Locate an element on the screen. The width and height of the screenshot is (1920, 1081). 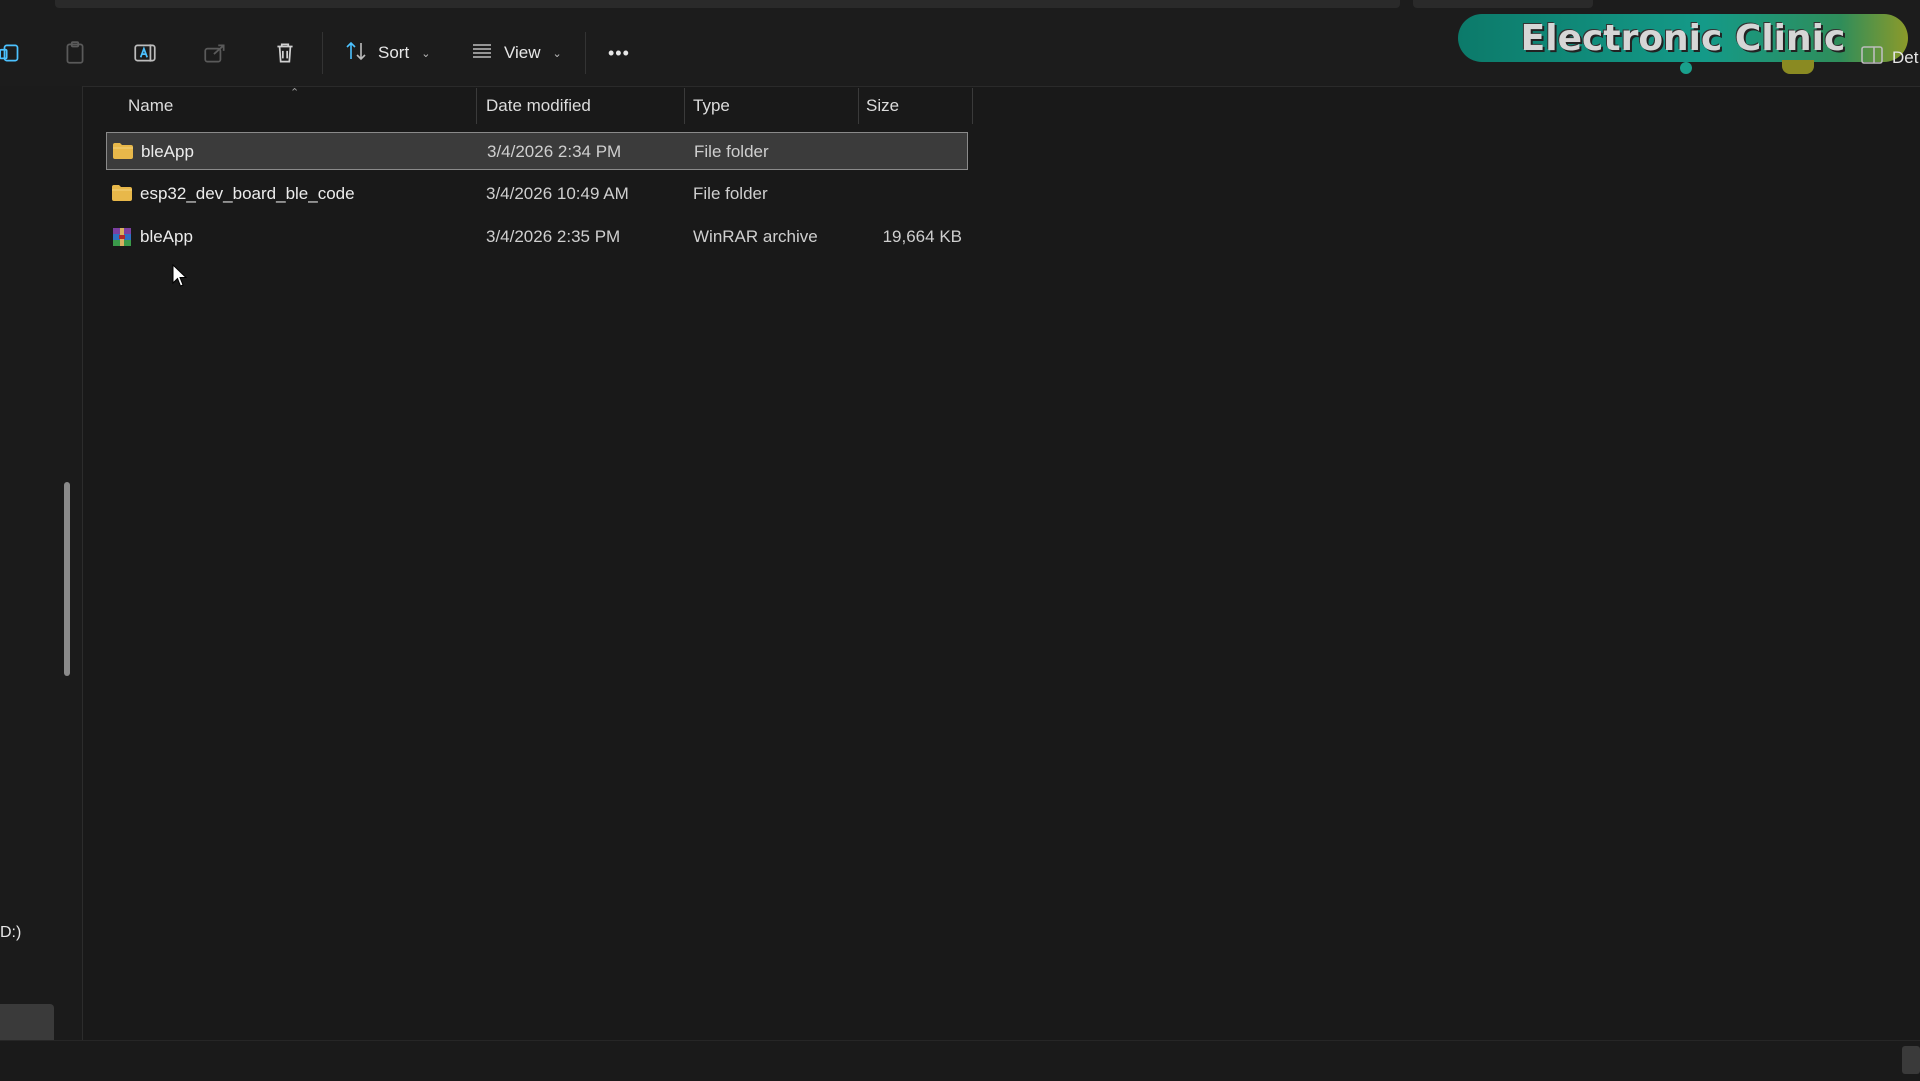
details-view-icon is located at coordinates (1911, 1060).